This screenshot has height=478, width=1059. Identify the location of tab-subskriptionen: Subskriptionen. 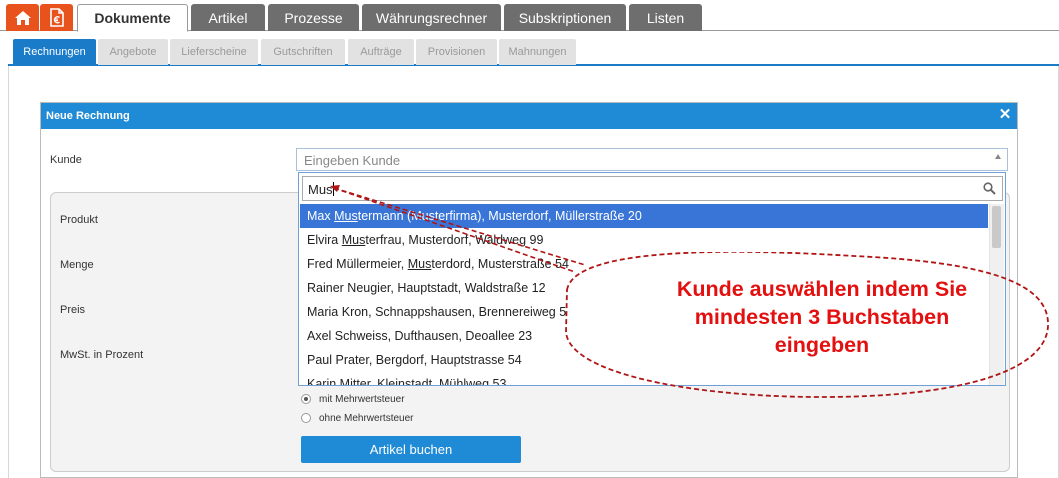
(565, 17).